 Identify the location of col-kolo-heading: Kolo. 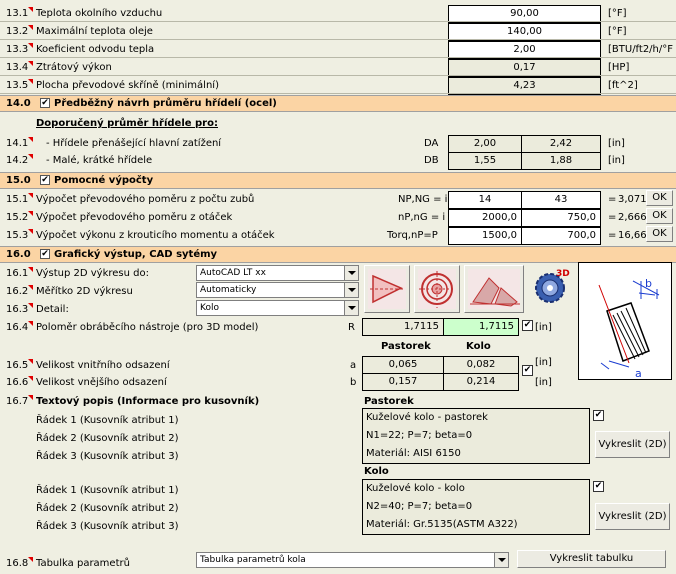
(478, 346).